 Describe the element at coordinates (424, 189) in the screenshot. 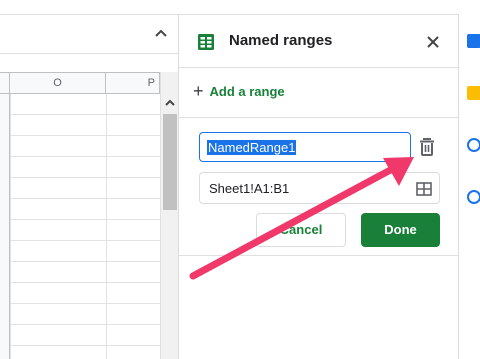

I see `grid-select-icon` at that location.